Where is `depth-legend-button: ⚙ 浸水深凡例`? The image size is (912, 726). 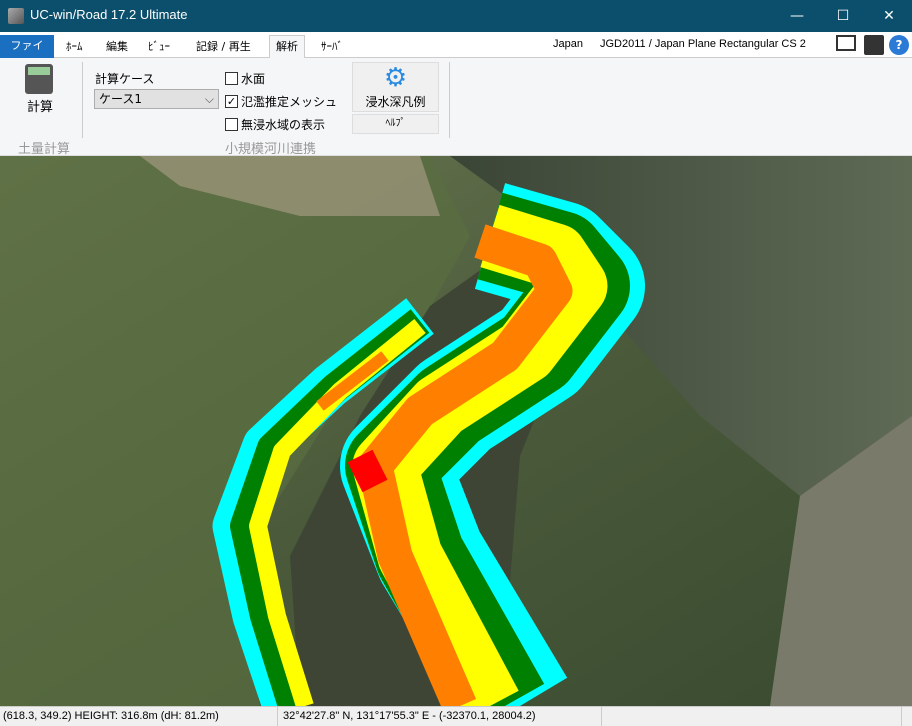
depth-legend-button: ⚙ 浸水深凡例 is located at coordinates (395, 87).